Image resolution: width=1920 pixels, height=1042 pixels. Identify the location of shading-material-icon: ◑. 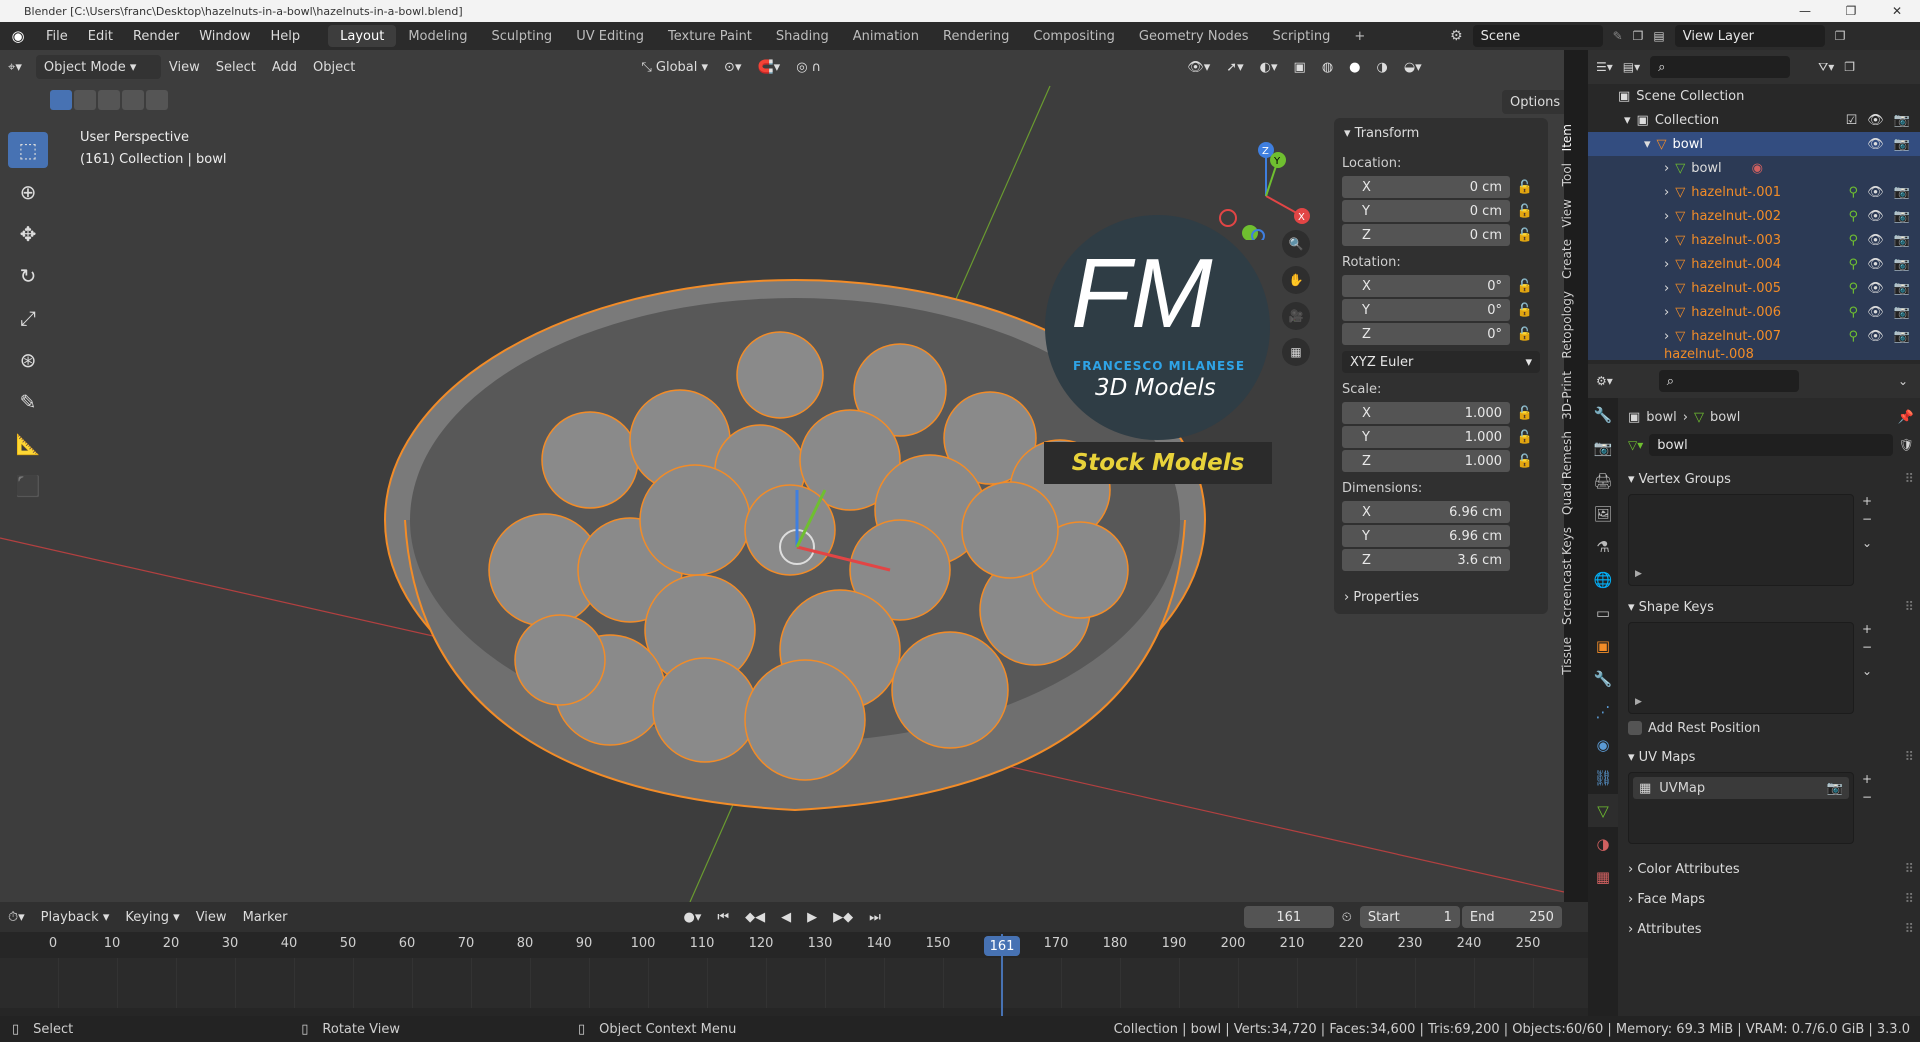
(1382, 67).